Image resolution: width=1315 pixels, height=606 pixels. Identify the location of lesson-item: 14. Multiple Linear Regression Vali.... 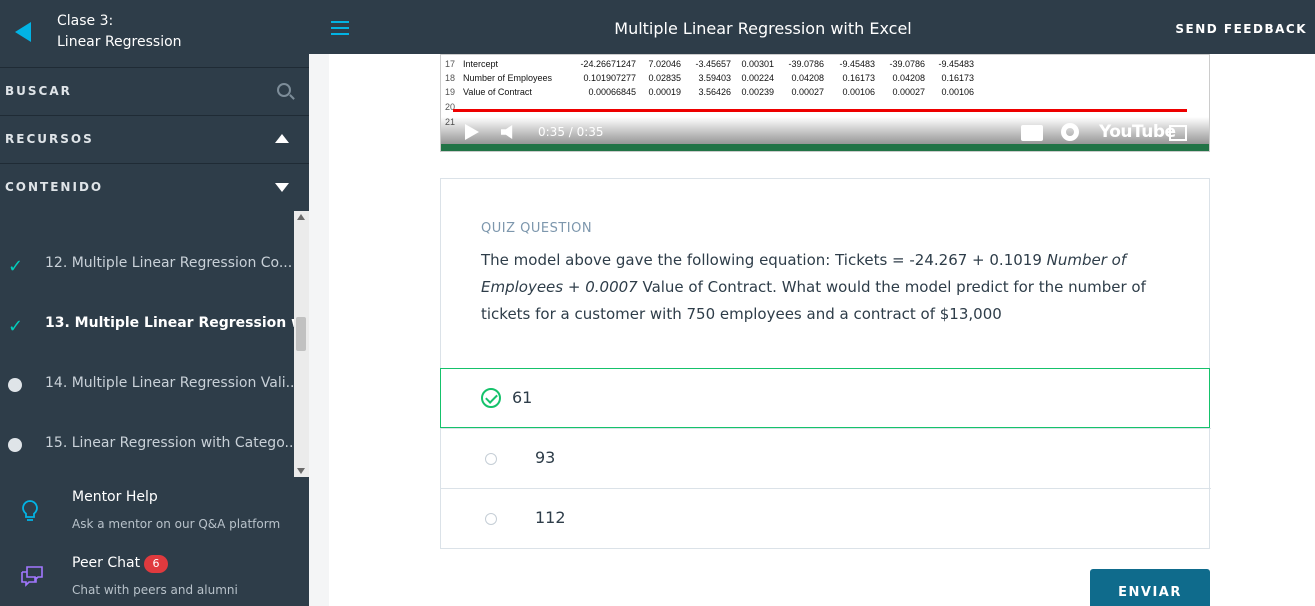
(147, 384).